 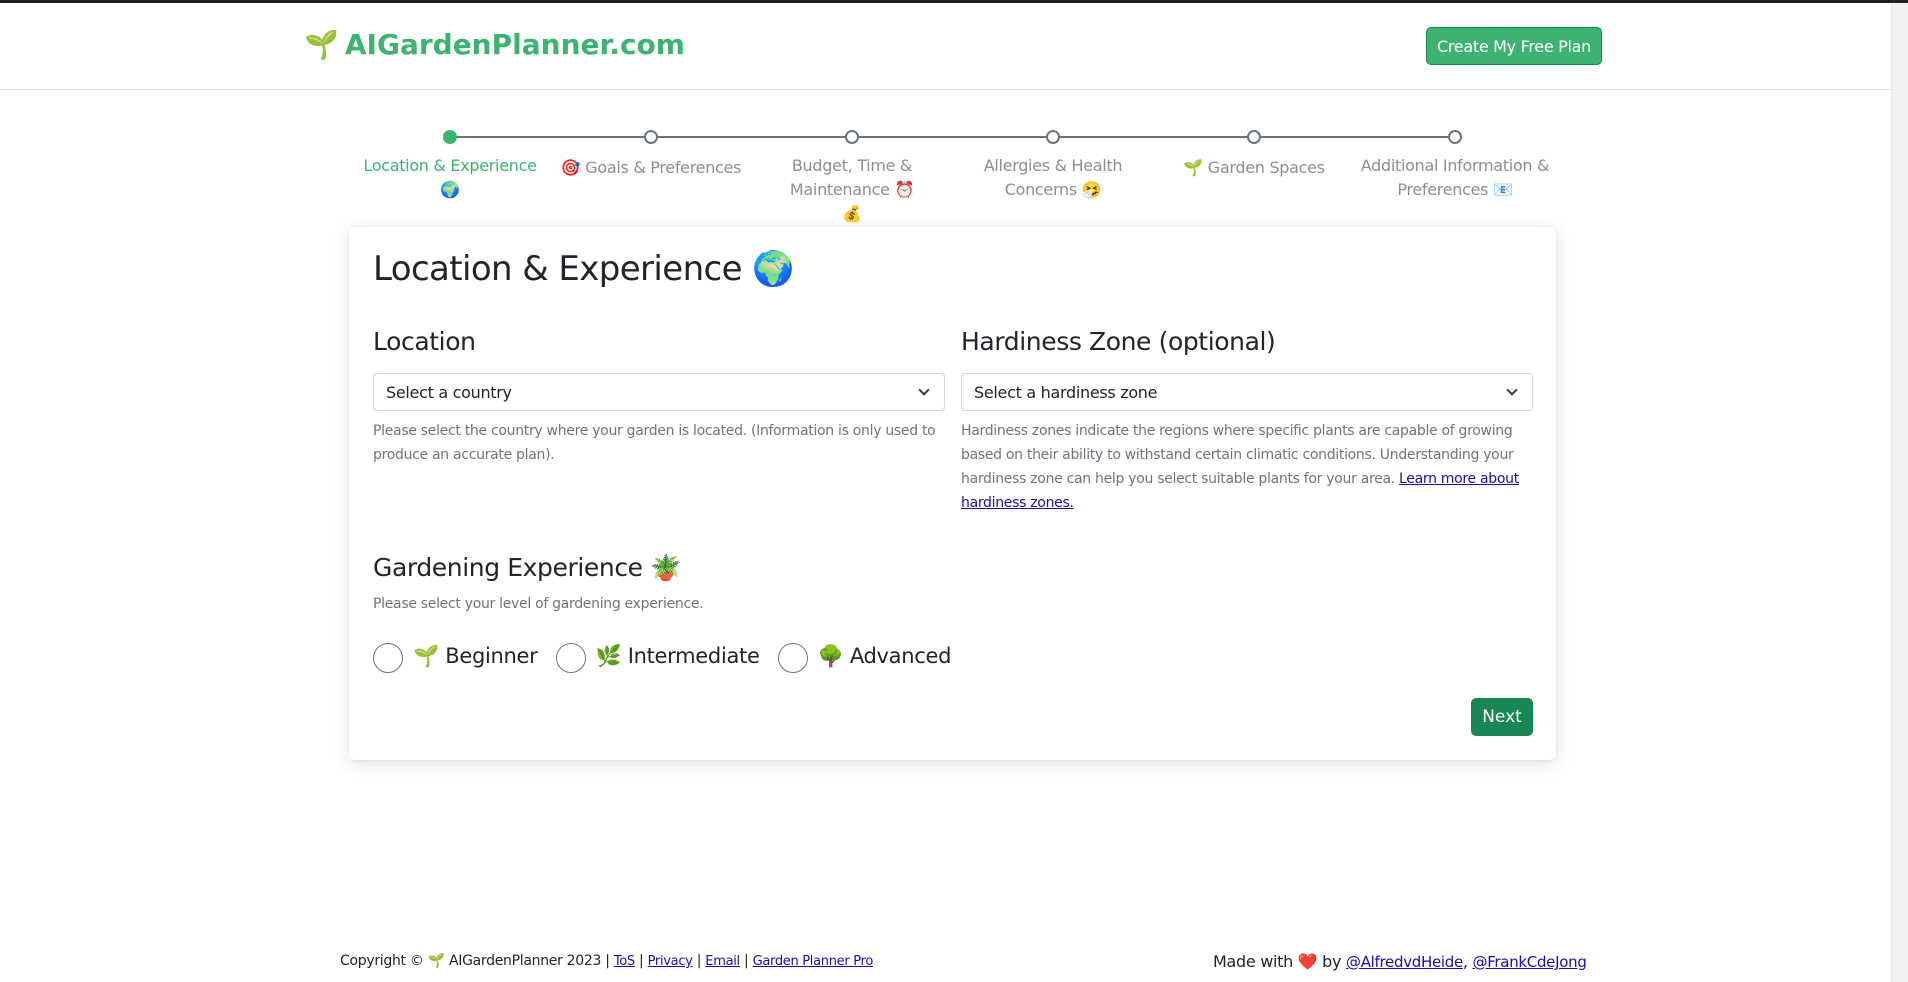 I want to click on step-allergies-health: Allergies & Health Concerns 🤧, so click(x=1053, y=166).